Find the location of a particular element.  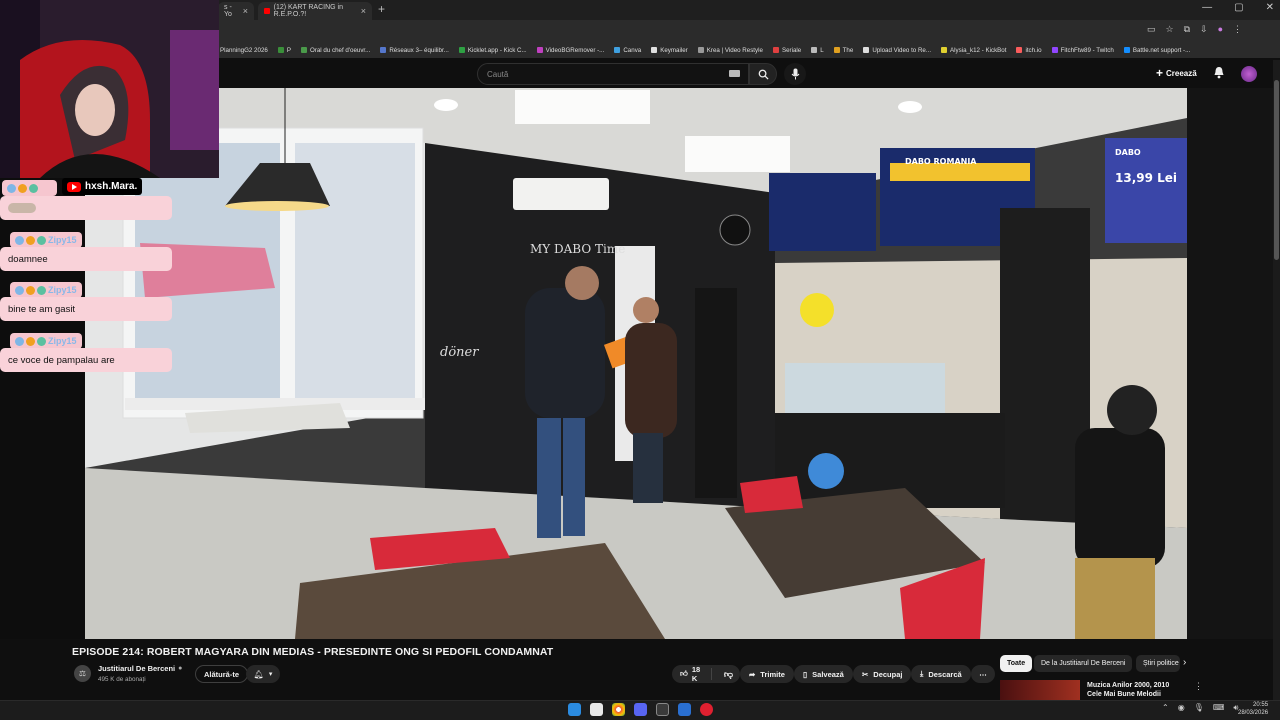

bookmark-item: The is located at coordinates (843, 50).